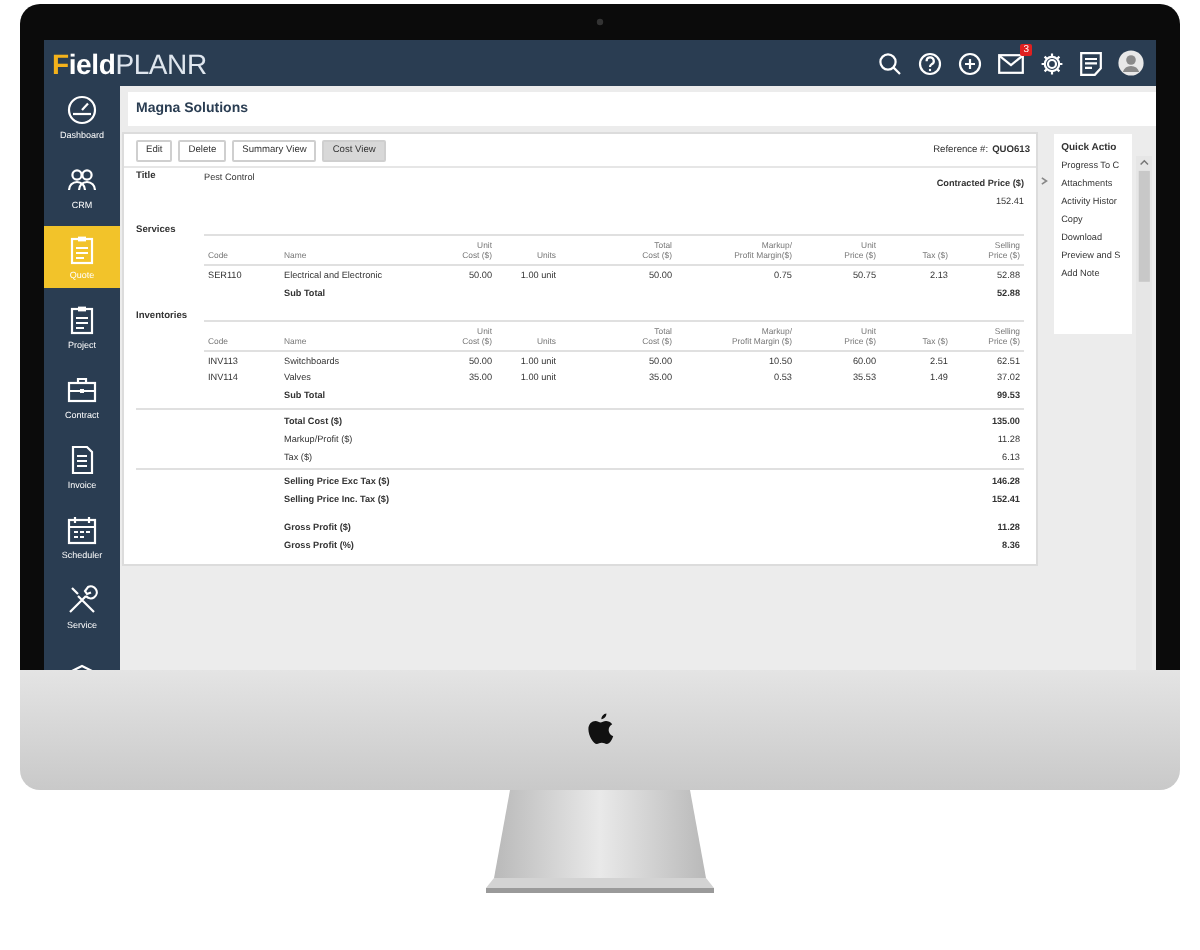 Image resolution: width=1200 pixels, height=950 pixels. What do you see at coordinates (82, 390) in the screenshot?
I see `briefcase-icon` at bounding box center [82, 390].